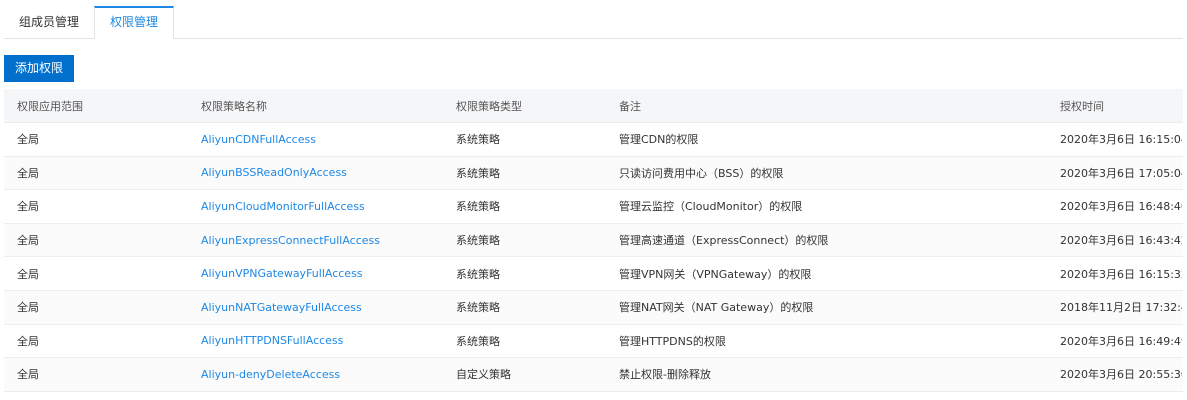  What do you see at coordinates (1082, 106) in the screenshot?
I see `column-header-grant-time: 授权时间` at bounding box center [1082, 106].